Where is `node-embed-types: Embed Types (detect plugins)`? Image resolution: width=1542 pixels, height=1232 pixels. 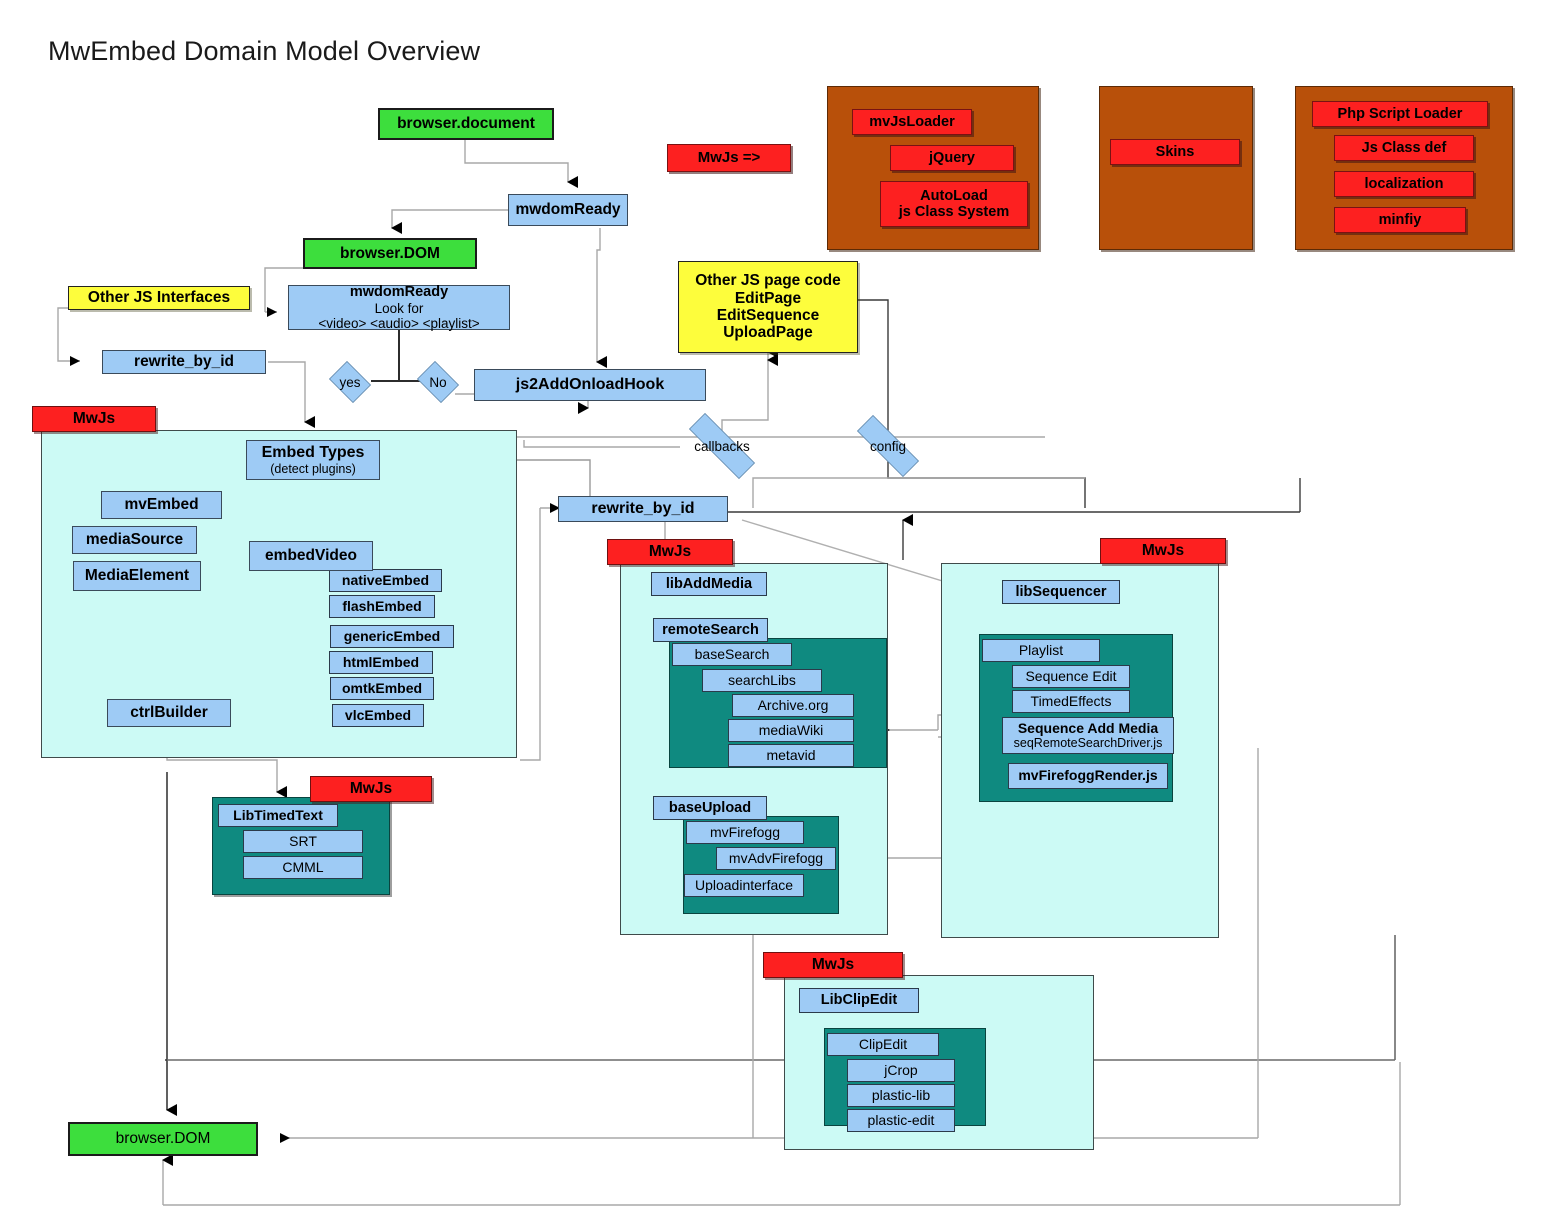 node-embed-types: Embed Types (detect plugins) is located at coordinates (313, 460).